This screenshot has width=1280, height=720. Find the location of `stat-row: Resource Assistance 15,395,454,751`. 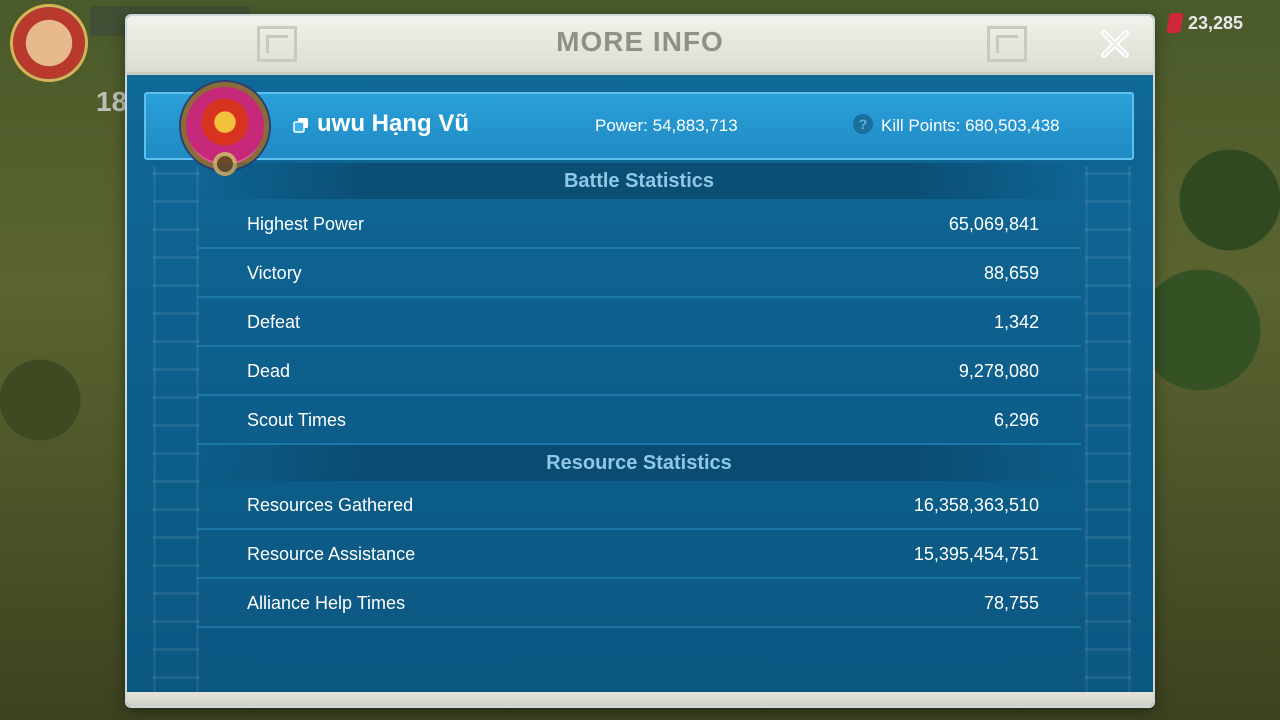

stat-row: Resource Assistance 15,395,454,751 is located at coordinates (639, 555).